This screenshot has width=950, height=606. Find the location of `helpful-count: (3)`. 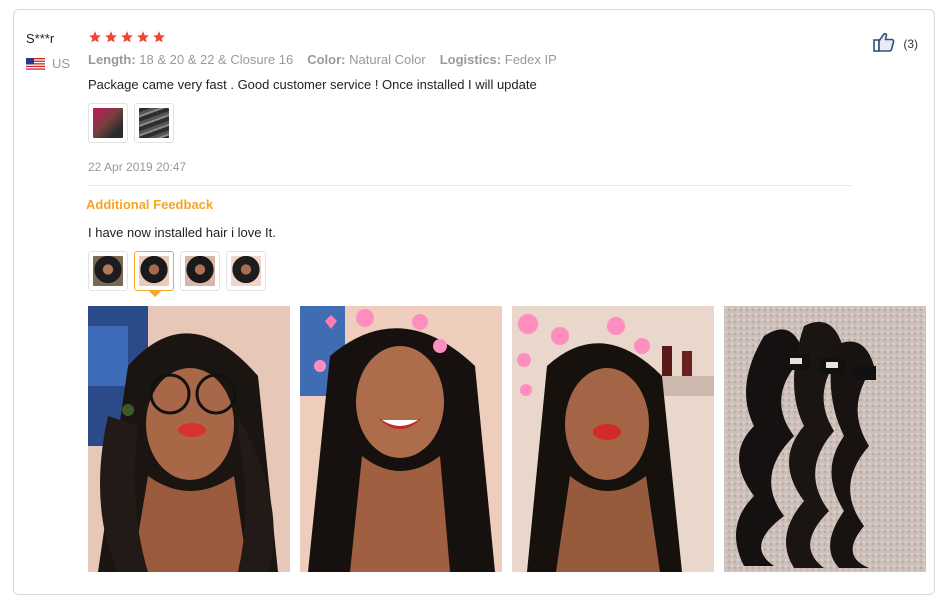

helpful-count: (3) is located at coordinates (910, 43).